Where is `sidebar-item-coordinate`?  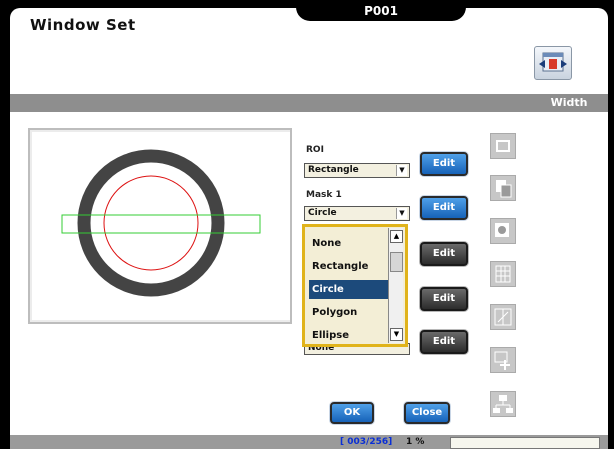
sidebar-item-coordinate is located at coordinates (503, 360).